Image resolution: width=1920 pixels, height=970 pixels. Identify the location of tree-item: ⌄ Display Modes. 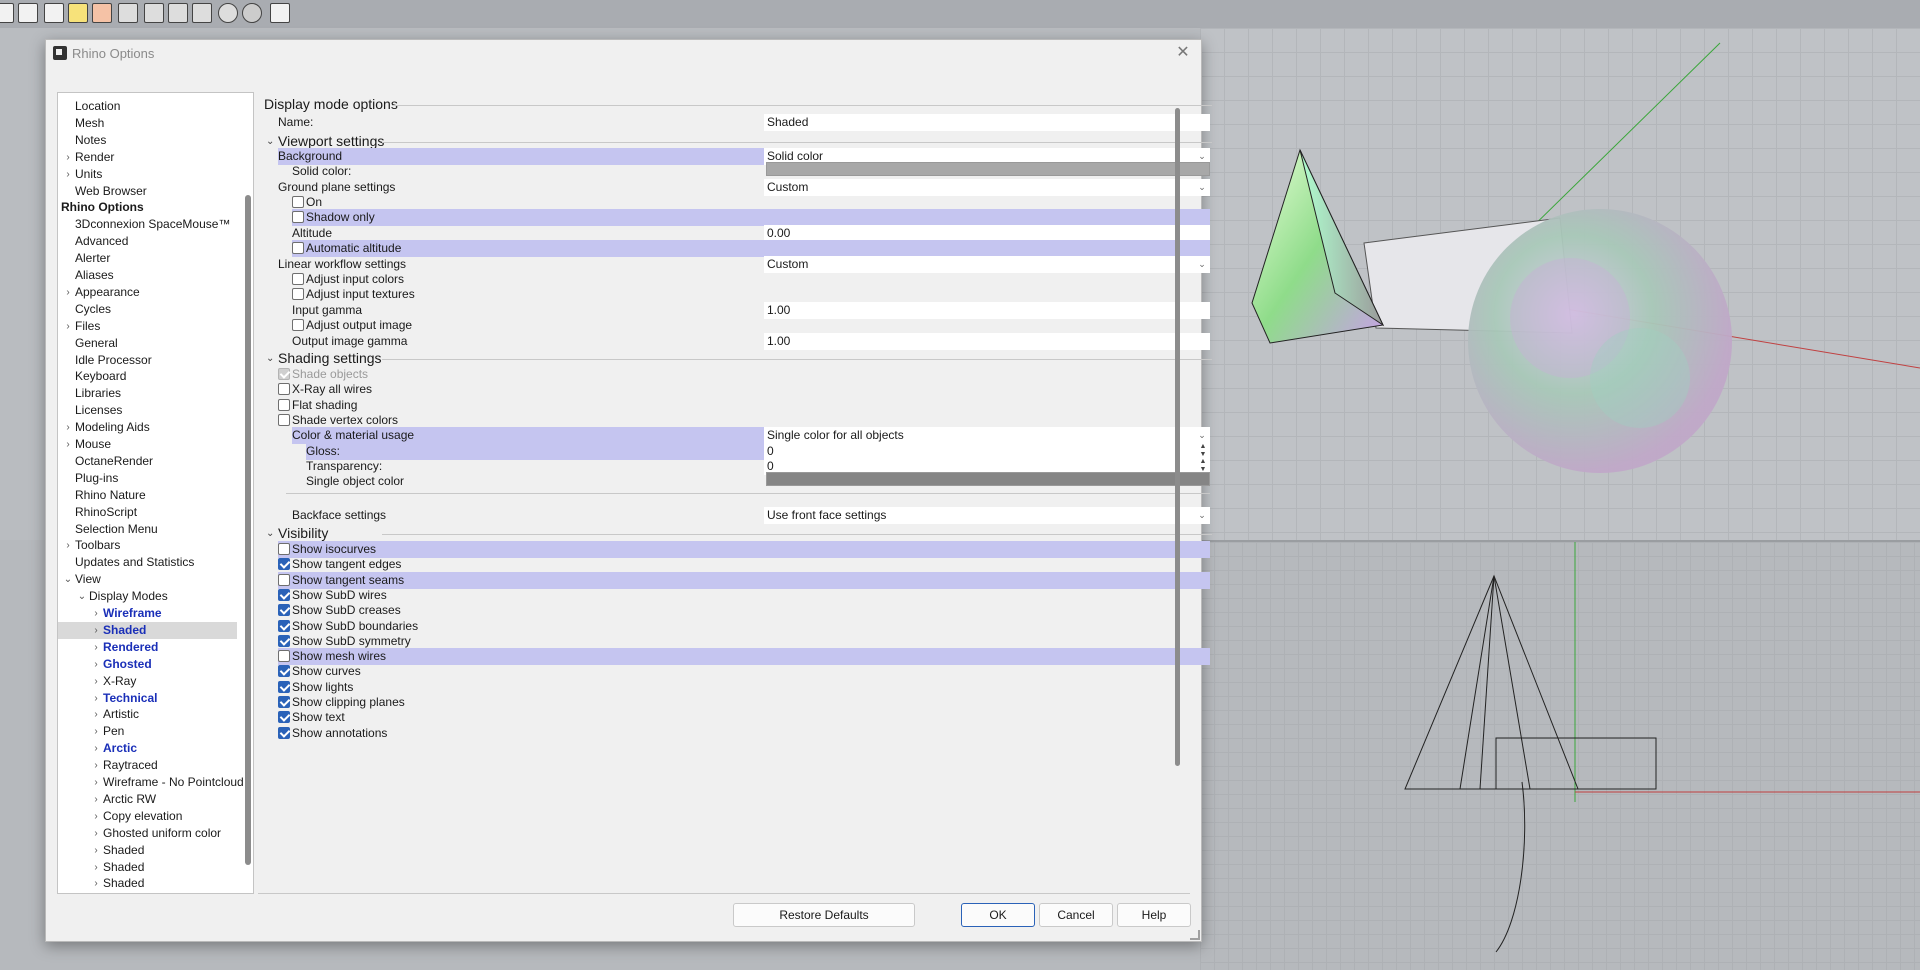
(151, 596).